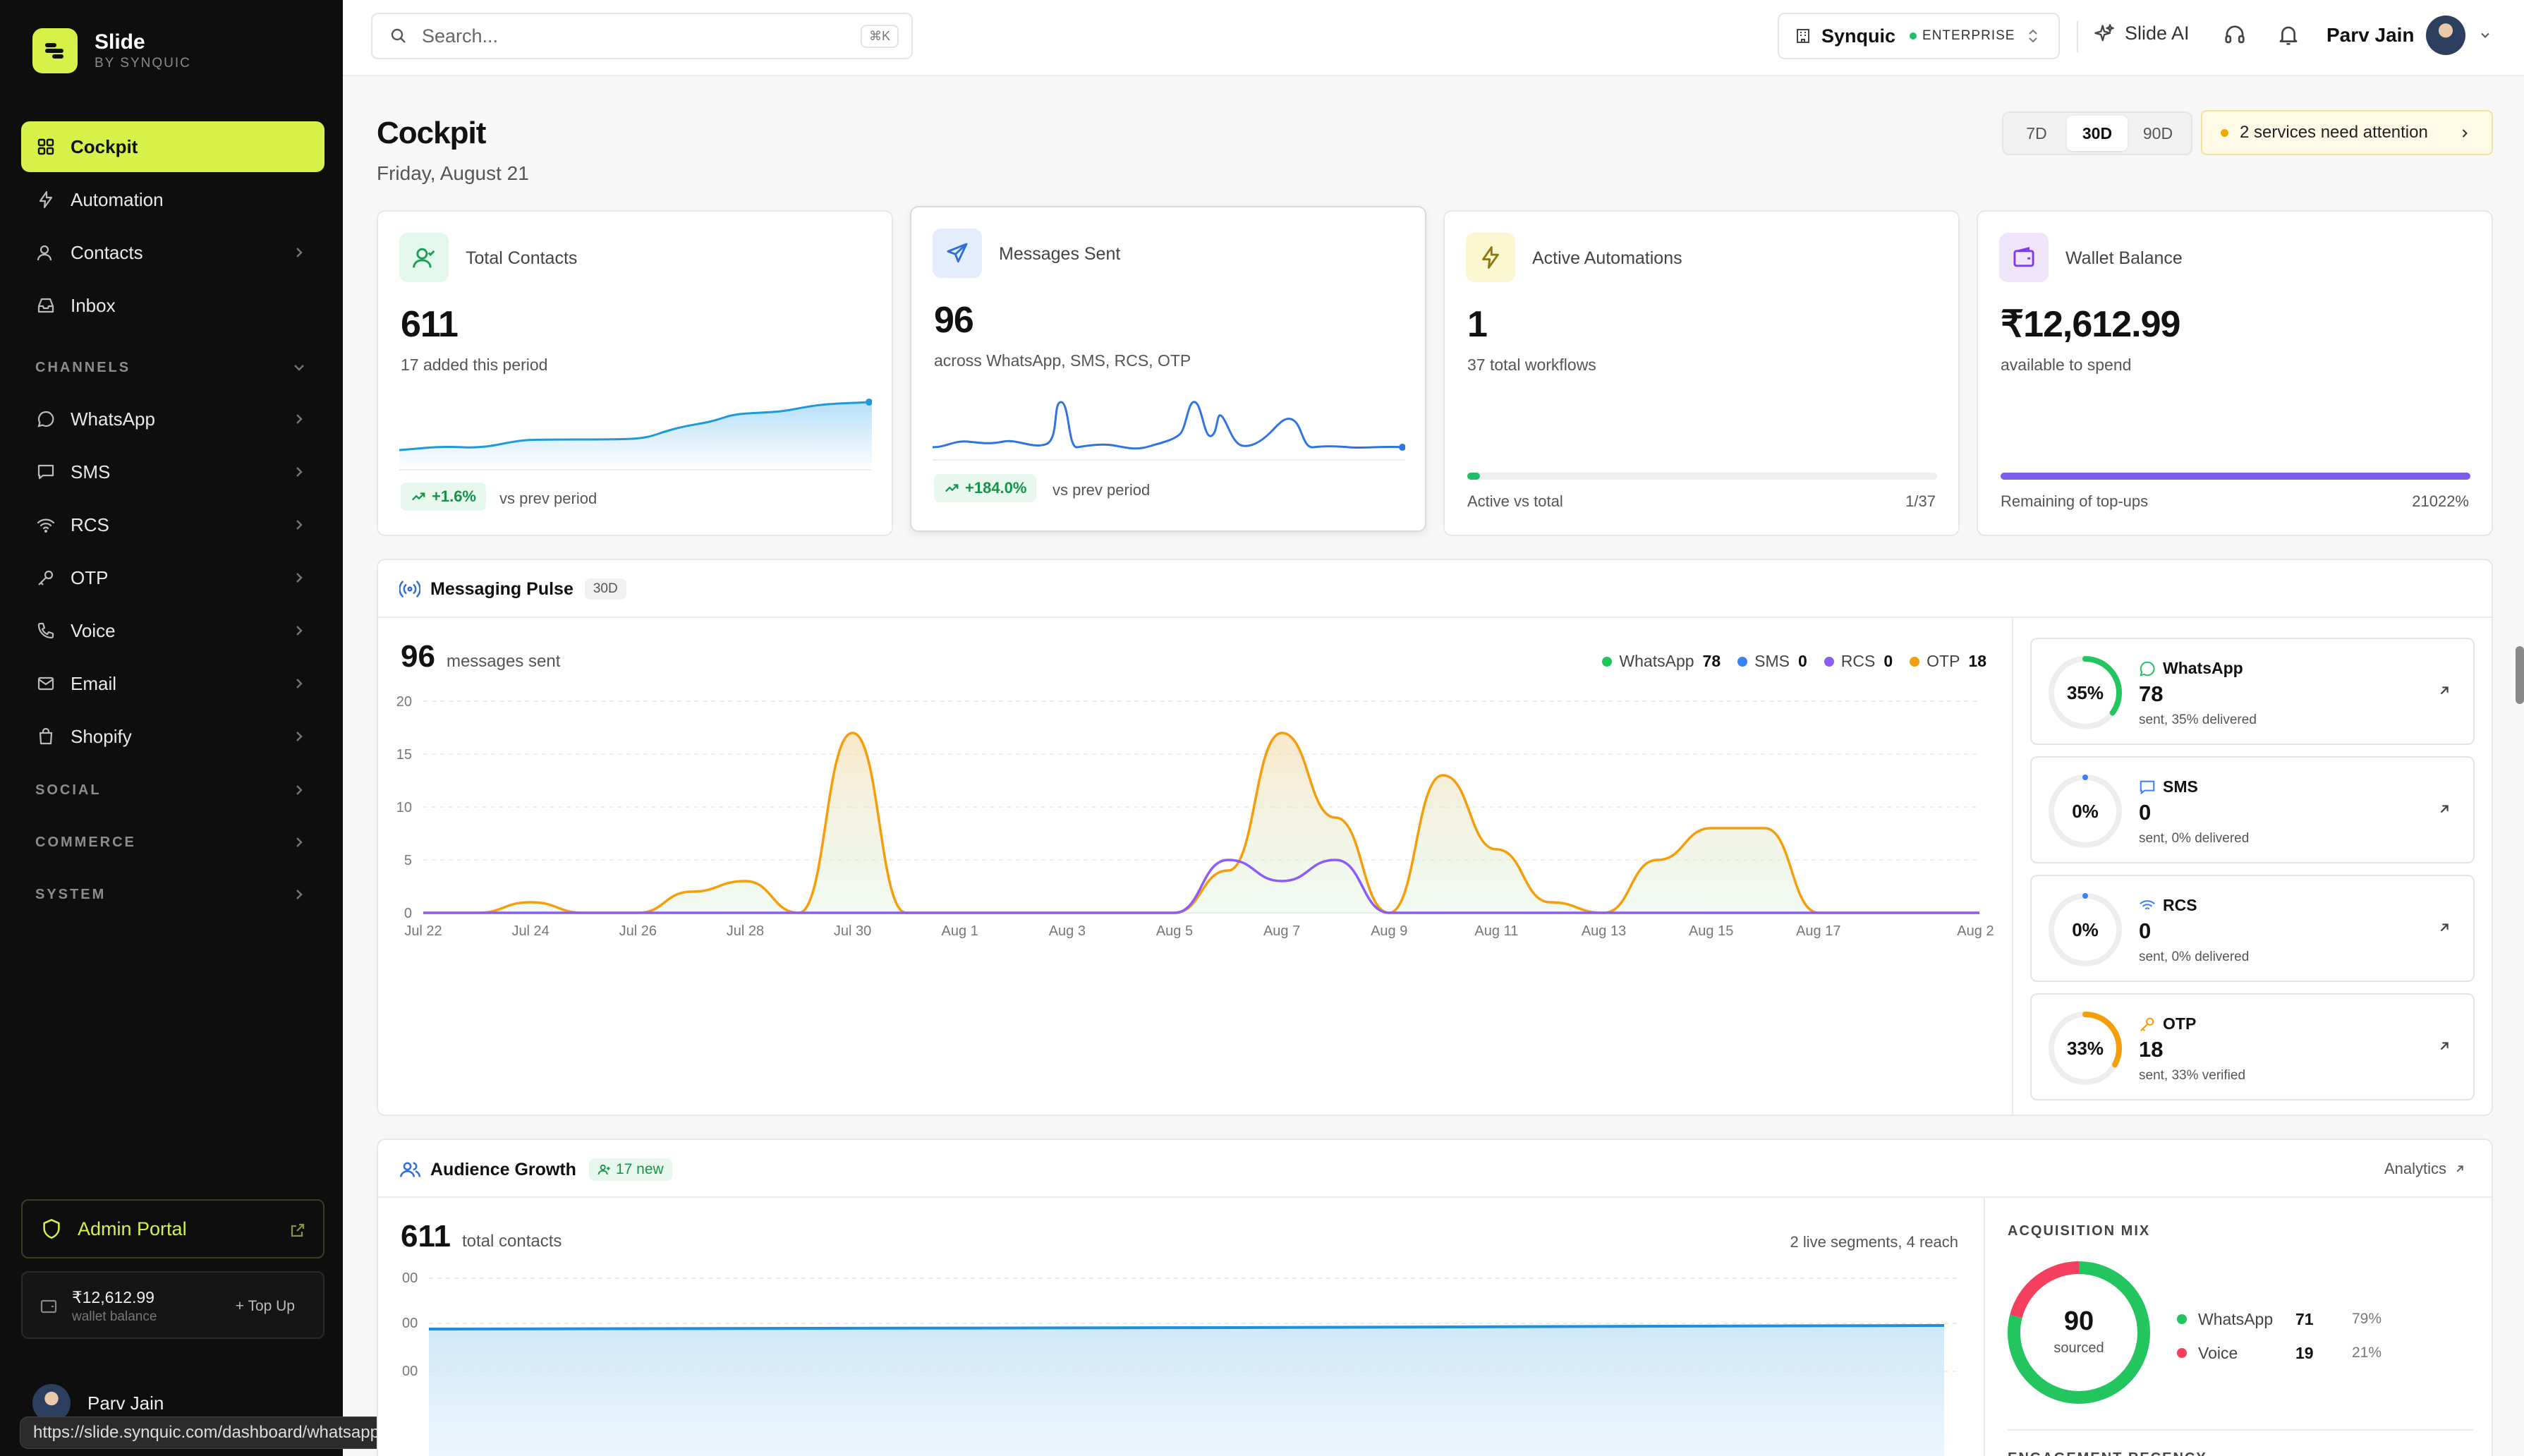  Describe the element at coordinates (638, 931) in the screenshot. I see `x-tick-label: Jul 26` at that location.